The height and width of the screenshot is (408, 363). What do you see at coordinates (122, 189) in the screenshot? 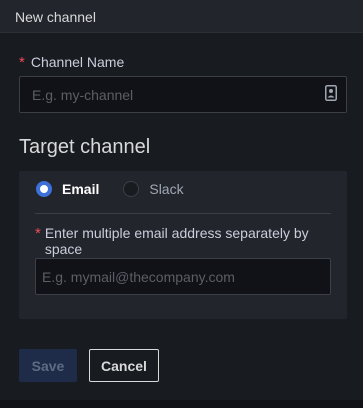
I see `channel-type-radio-group: Email Slack` at bounding box center [122, 189].